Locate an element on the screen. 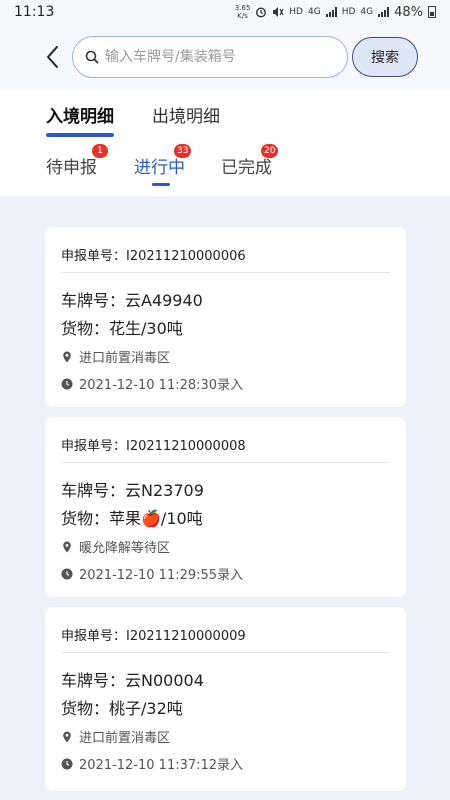 The image size is (450, 800). subtab-completed-label: 已完成 is located at coordinates (246, 168).